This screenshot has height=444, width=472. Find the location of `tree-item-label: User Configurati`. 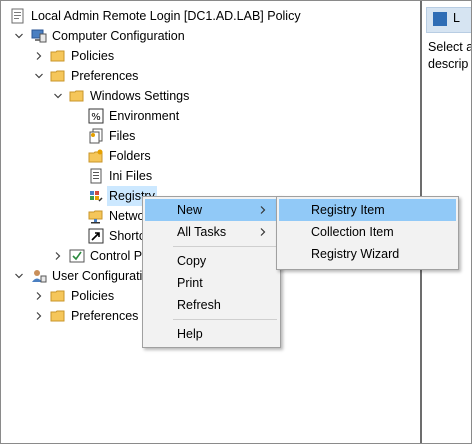

tree-item-label: User Configurati is located at coordinates (97, 276).